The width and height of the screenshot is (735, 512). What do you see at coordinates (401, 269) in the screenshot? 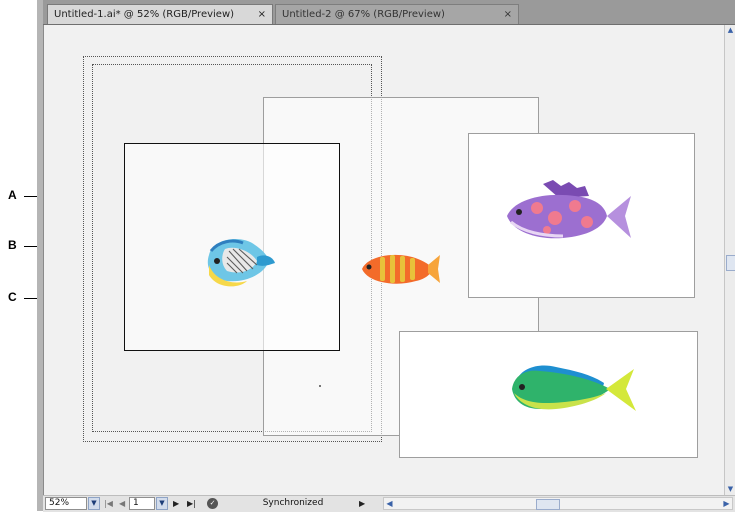
I see `orange-striped-fish-image` at bounding box center [401, 269].